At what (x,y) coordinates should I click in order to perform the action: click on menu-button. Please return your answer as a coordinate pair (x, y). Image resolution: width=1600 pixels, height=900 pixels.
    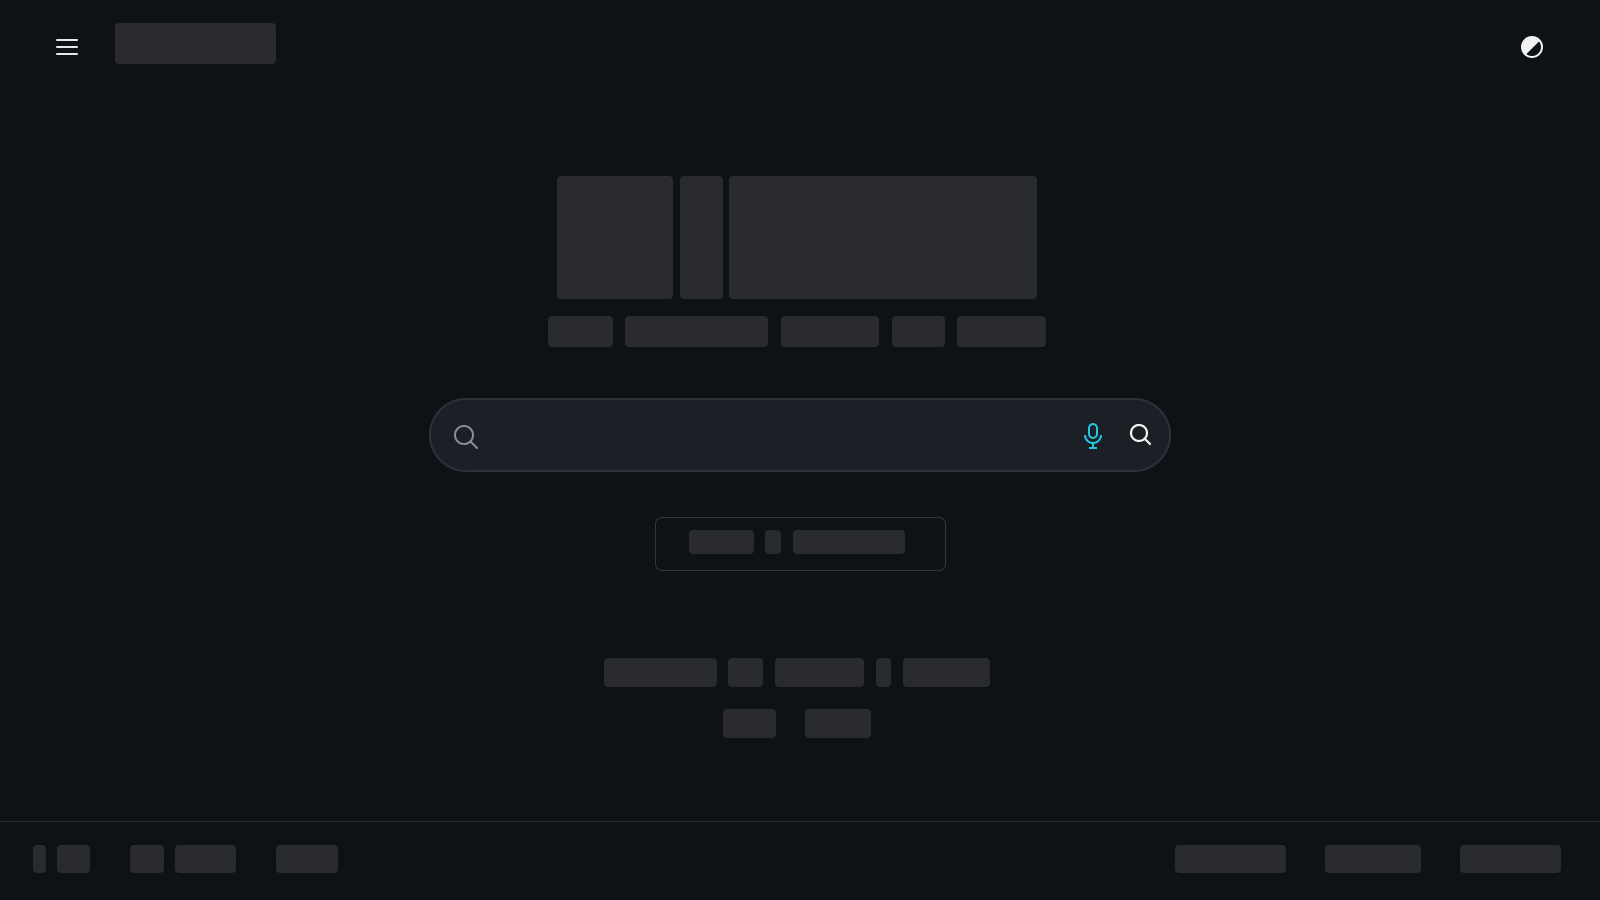
    Looking at the image, I should click on (68, 47).